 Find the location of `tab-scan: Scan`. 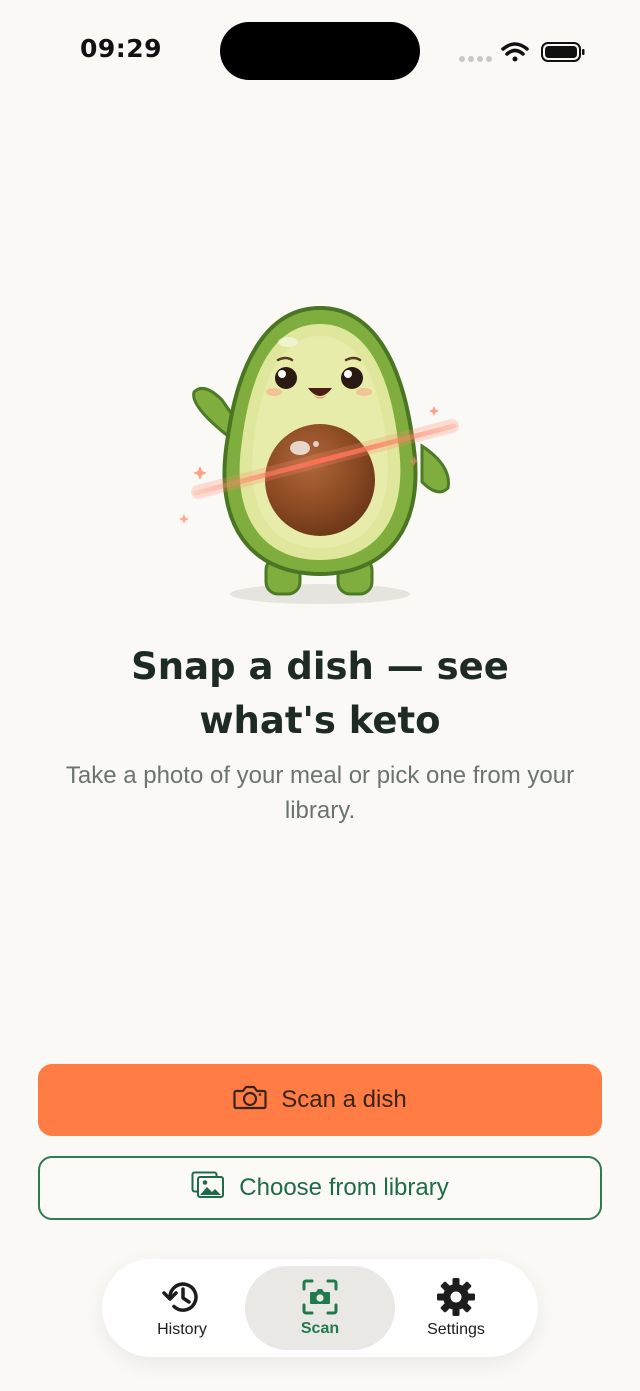

tab-scan: Scan is located at coordinates (320, 1308).